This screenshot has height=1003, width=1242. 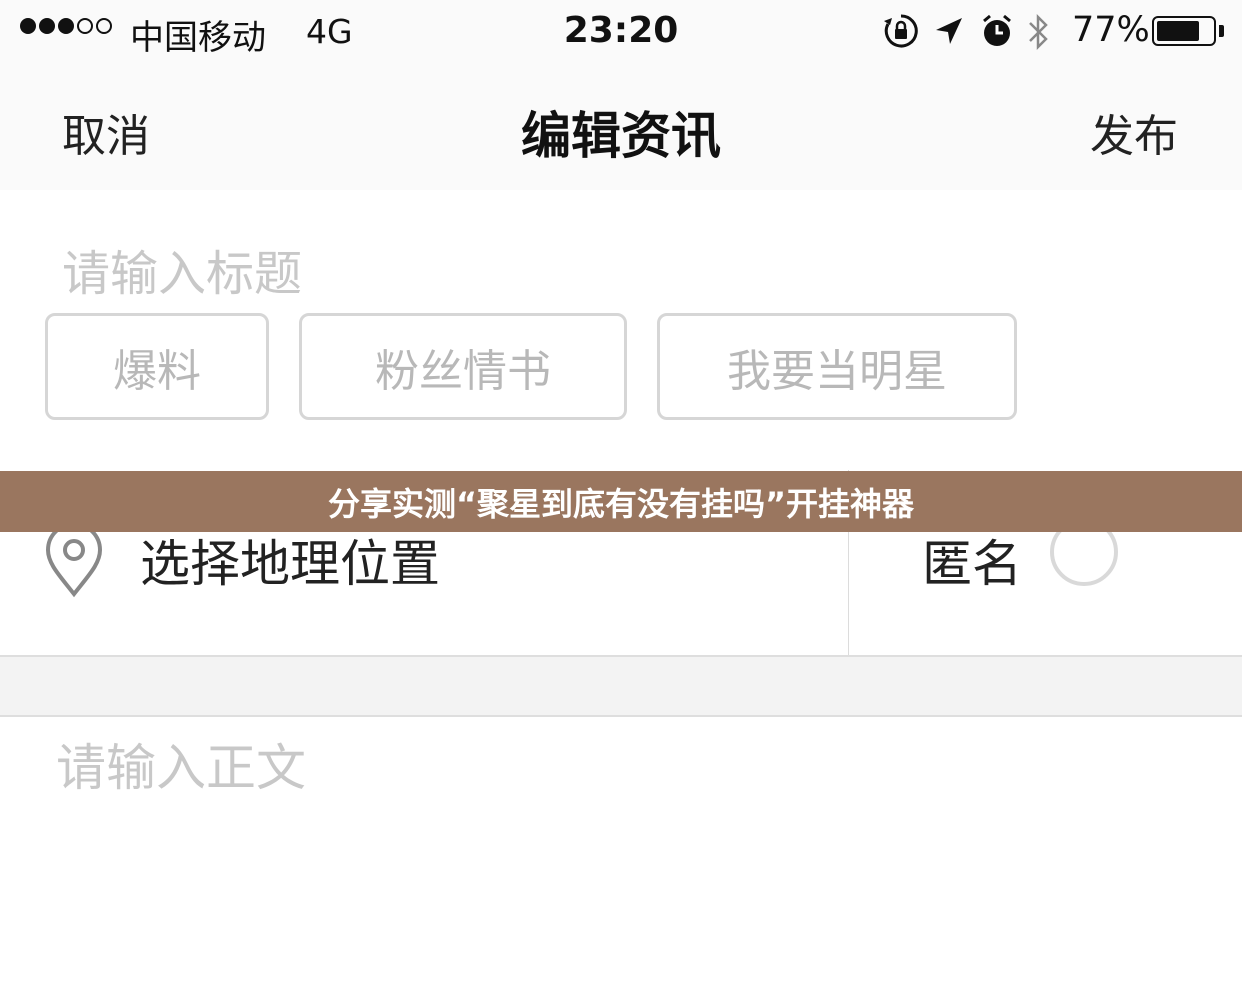 What do you see at coordinates (901, 33) in the screenshot?
I see `rotation-lock-icon` at bounding box center [901, 33].